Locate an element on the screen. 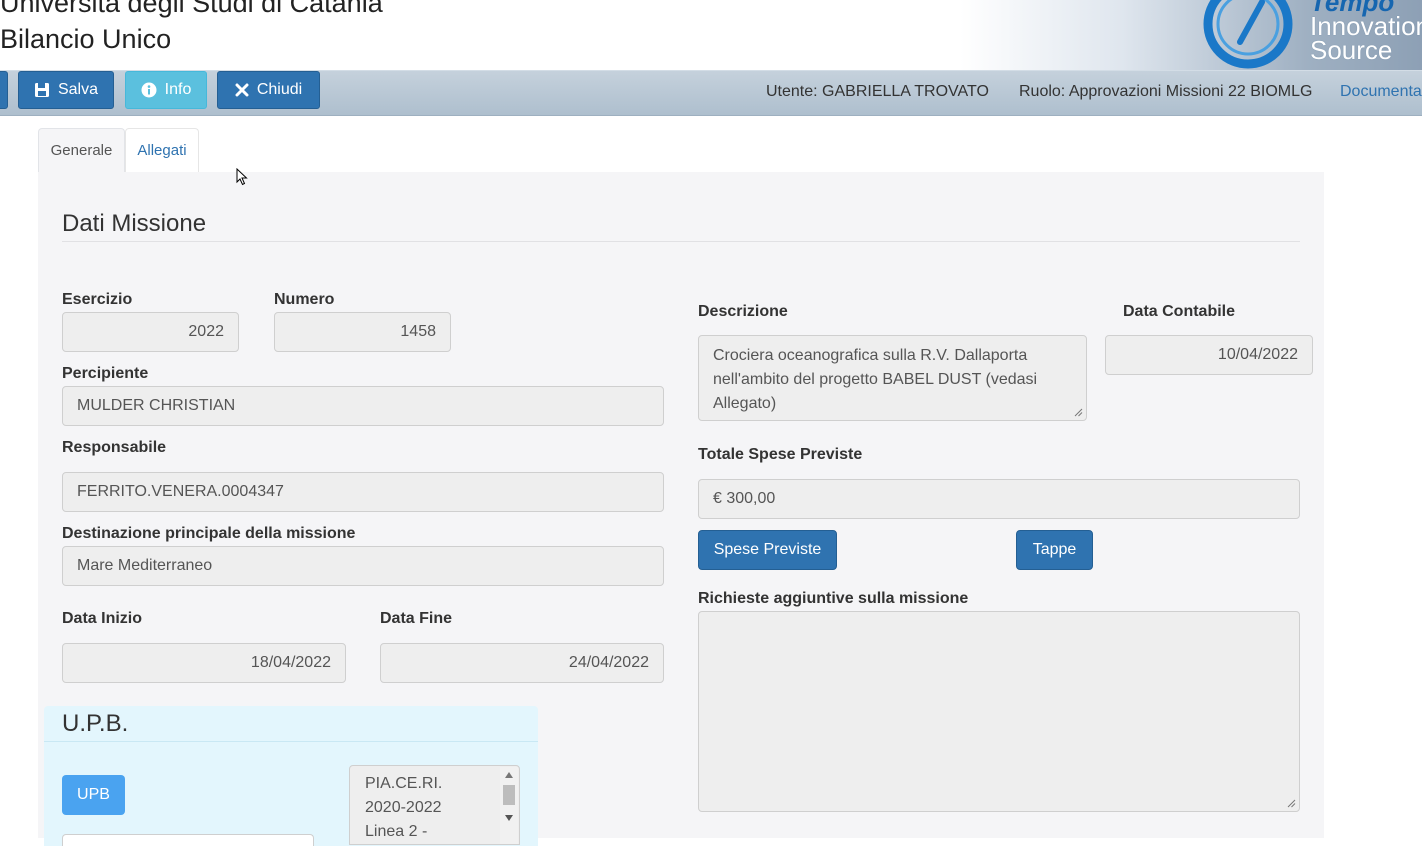 The height and width of the screenshot is (846, 1422). richieste-textarea is located at coordinates (999, 711).